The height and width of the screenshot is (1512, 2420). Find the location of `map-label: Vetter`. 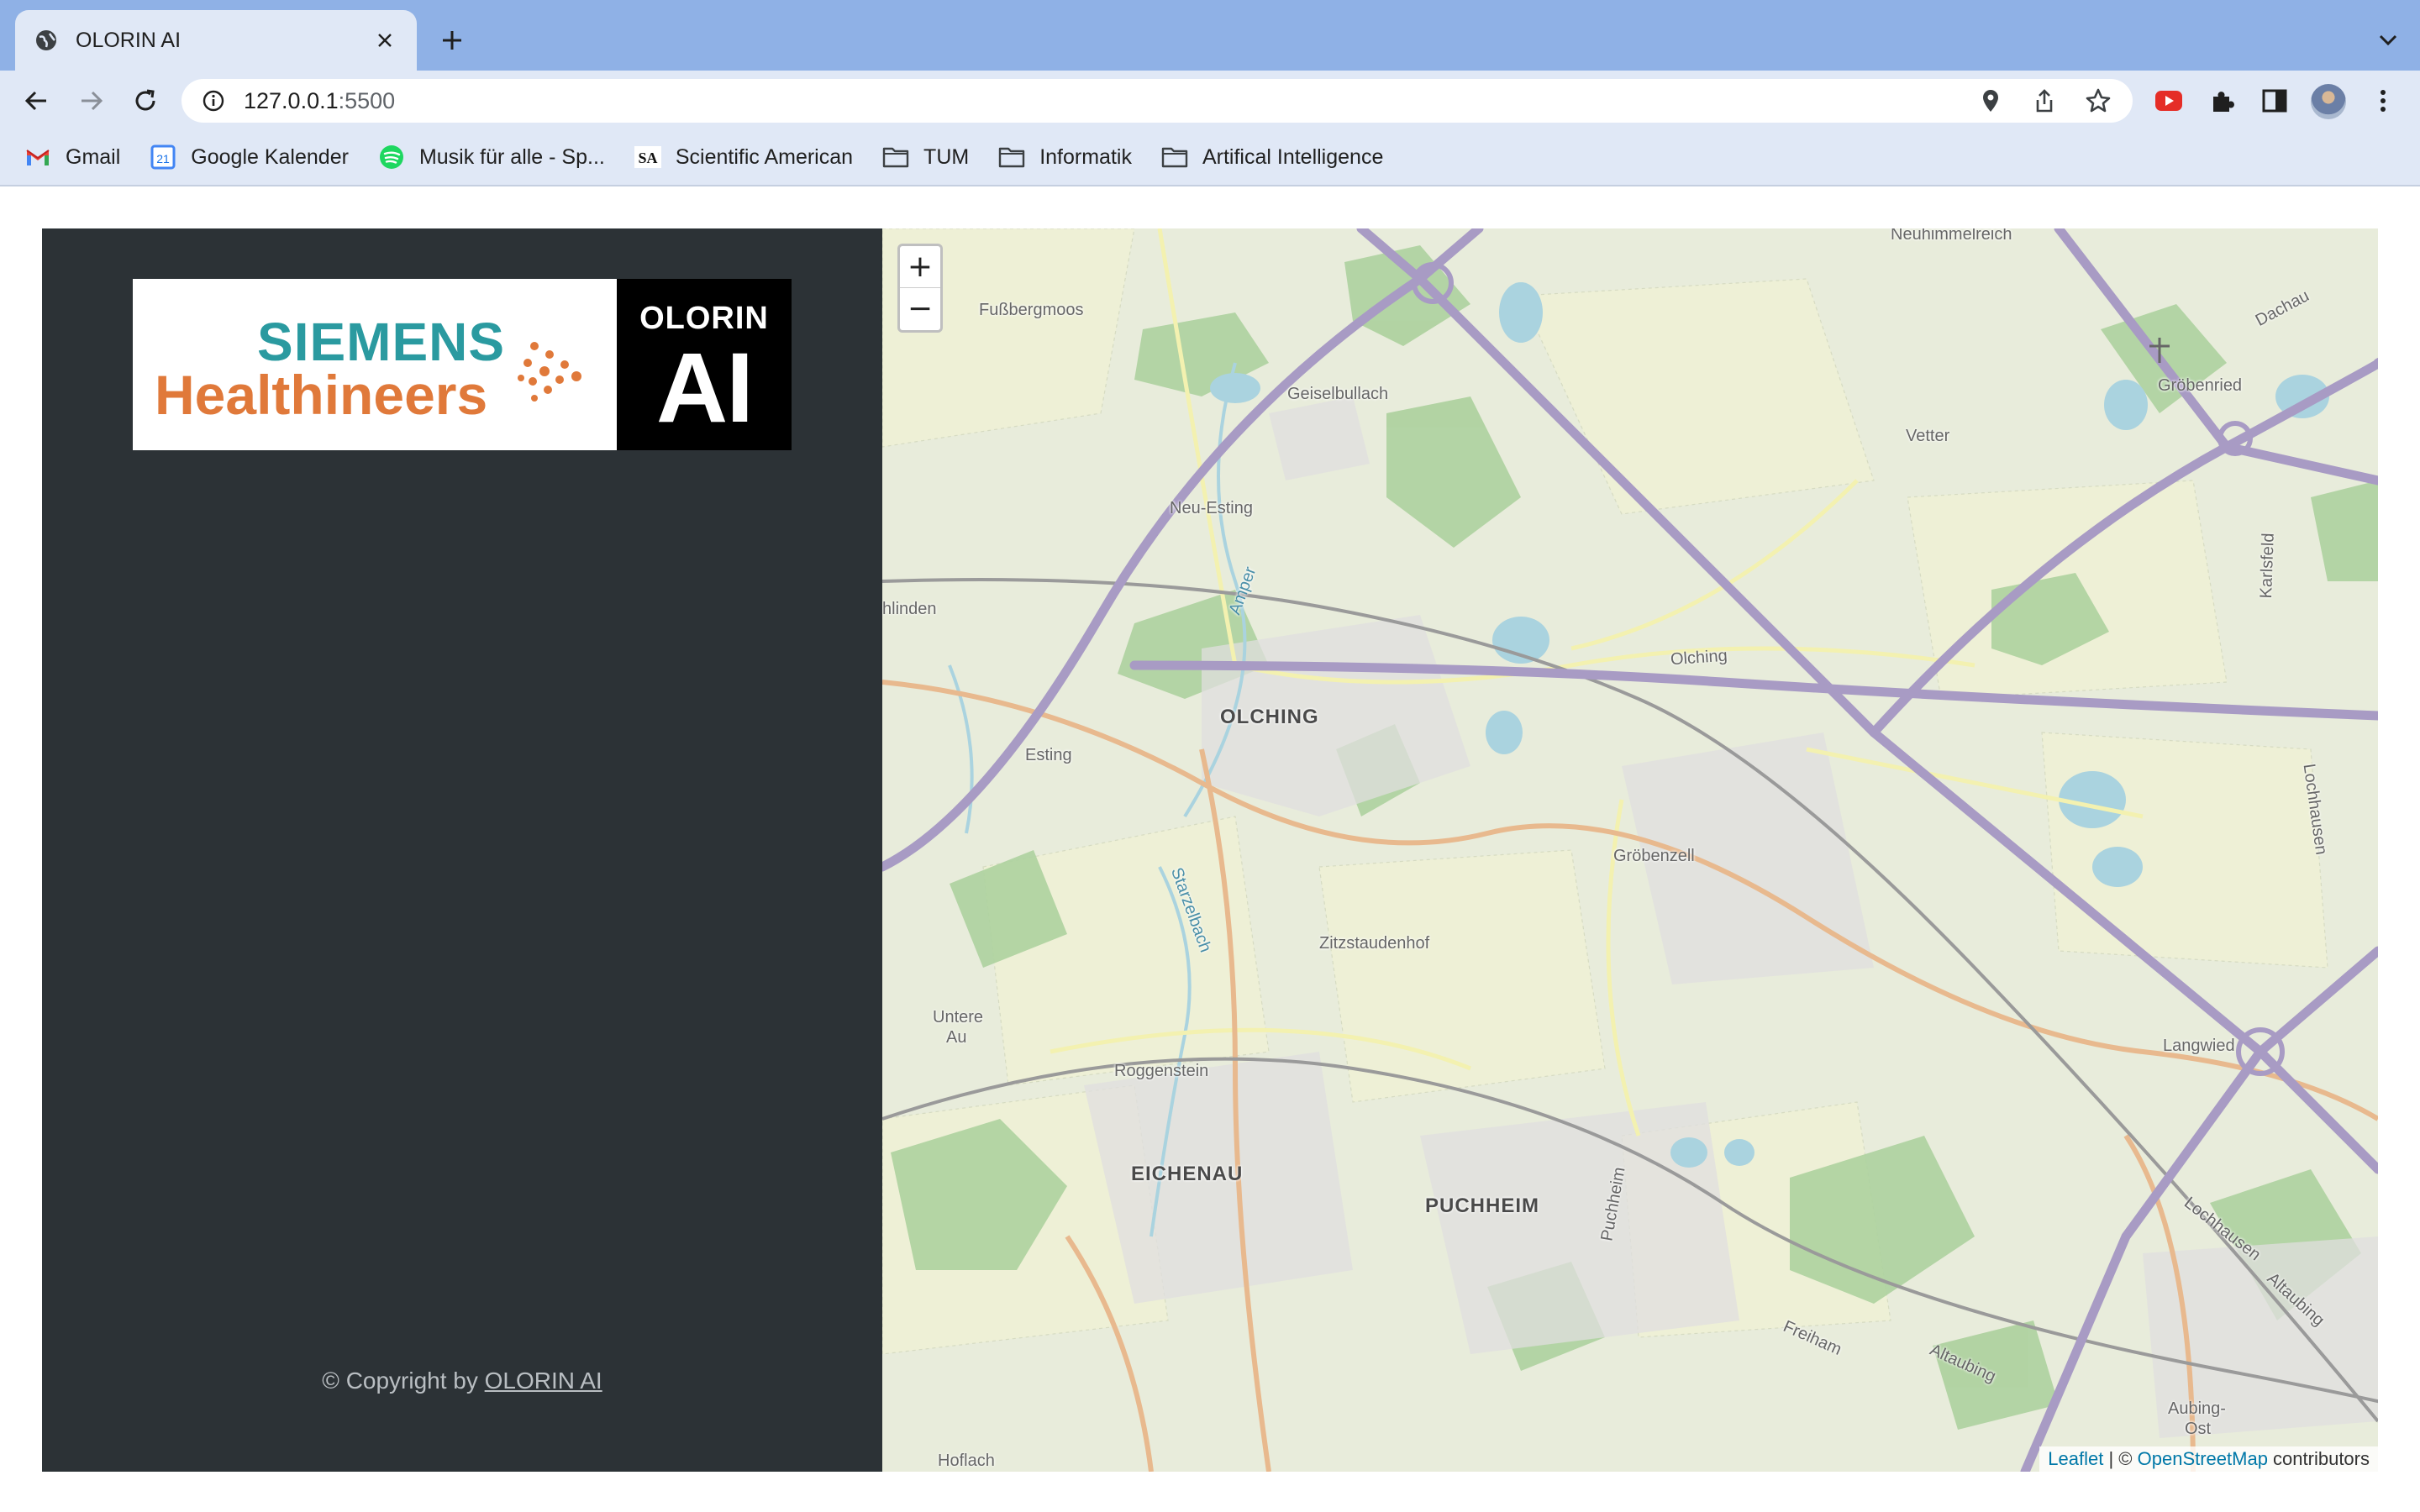

map-label: Vetter is located at coordinates (1928, 436).